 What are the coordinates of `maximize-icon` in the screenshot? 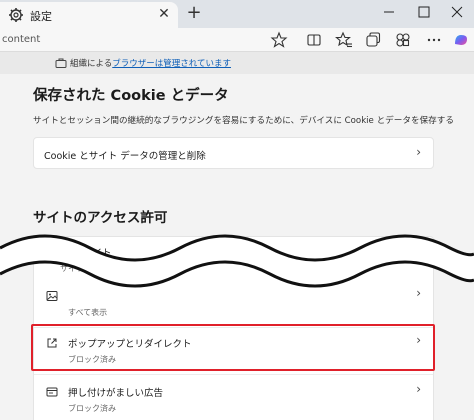 It's located at (424, 12).